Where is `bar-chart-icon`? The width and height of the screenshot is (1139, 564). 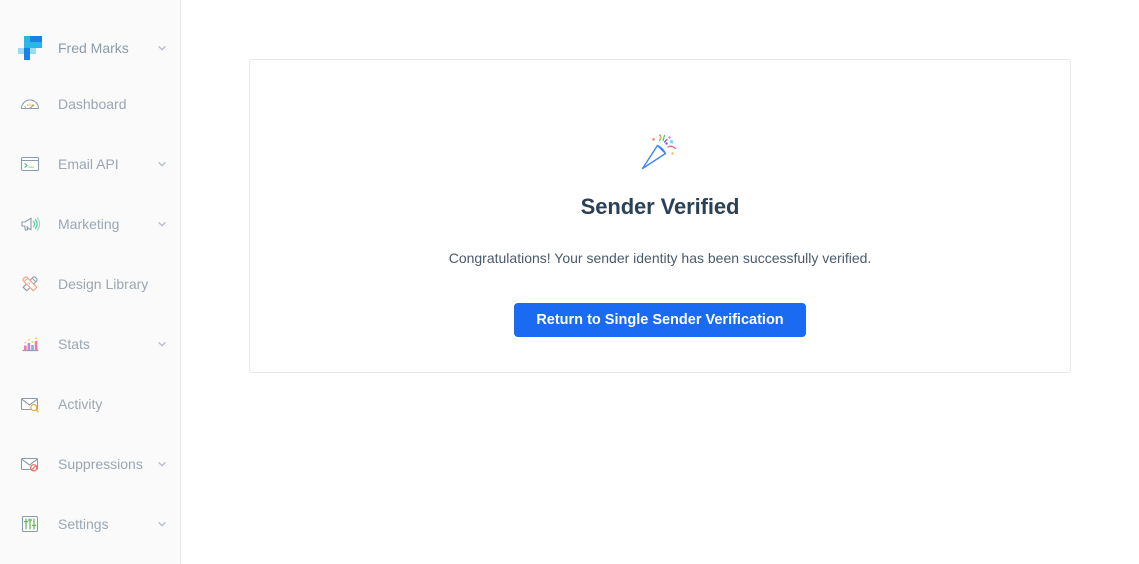
bar-chart-icon is located at coordinates (30, 344).